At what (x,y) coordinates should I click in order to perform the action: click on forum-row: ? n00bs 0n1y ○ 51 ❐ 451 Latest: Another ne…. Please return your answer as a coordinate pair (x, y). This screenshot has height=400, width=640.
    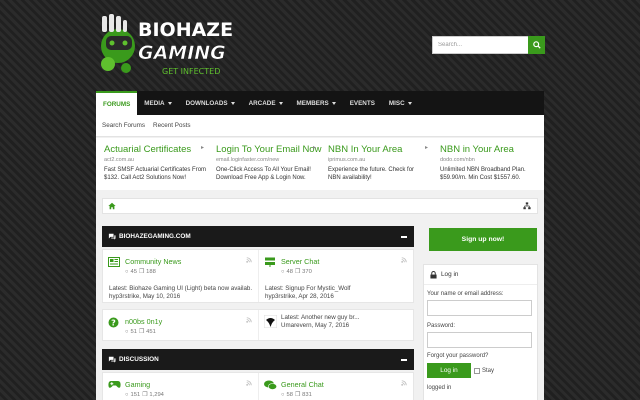
    Looking at the image, I should click on (258, 325).